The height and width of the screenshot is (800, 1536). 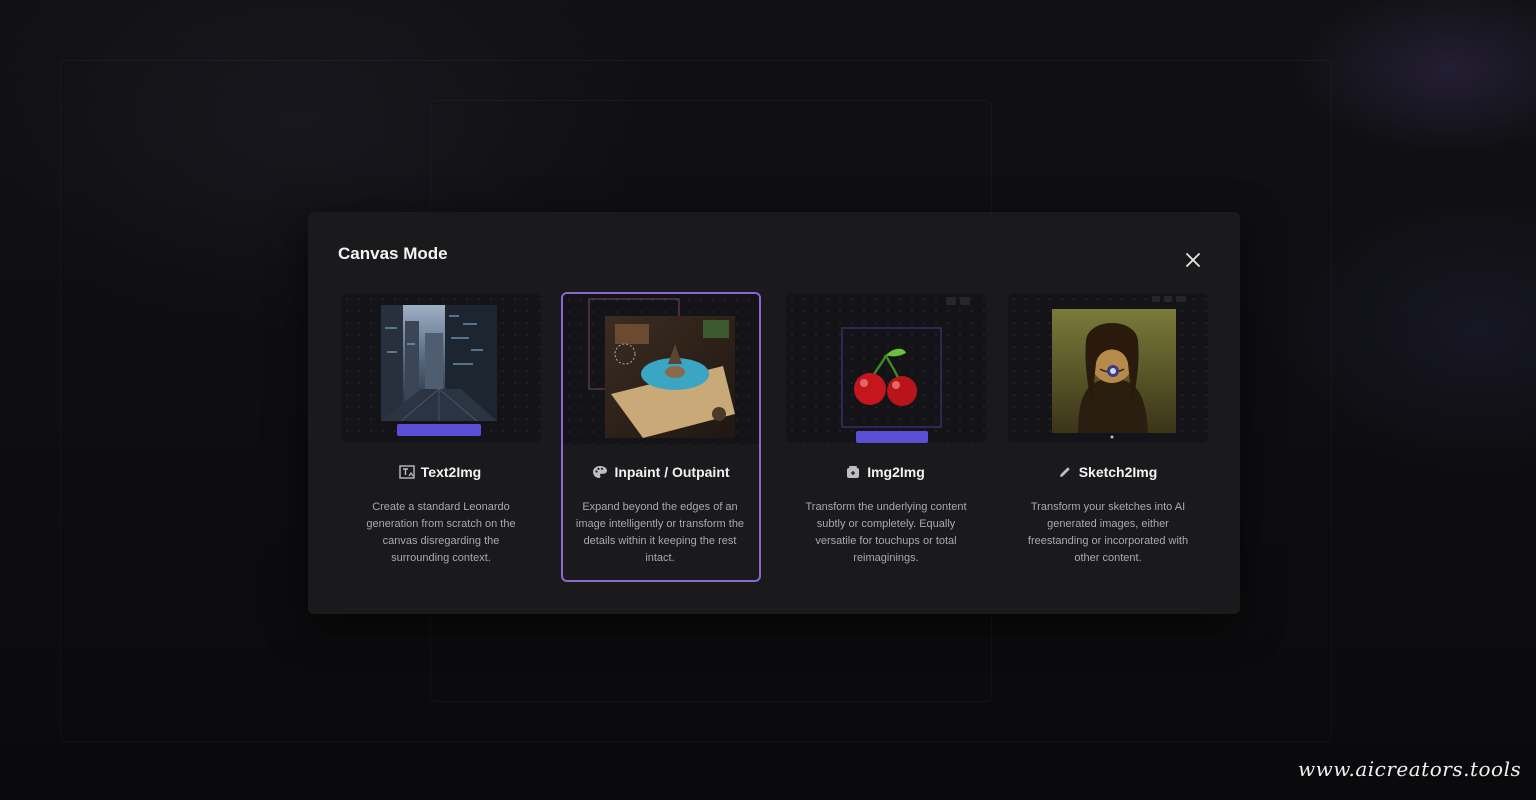 I want to click on card-title: Text2Img, so click(x=451, y=472).